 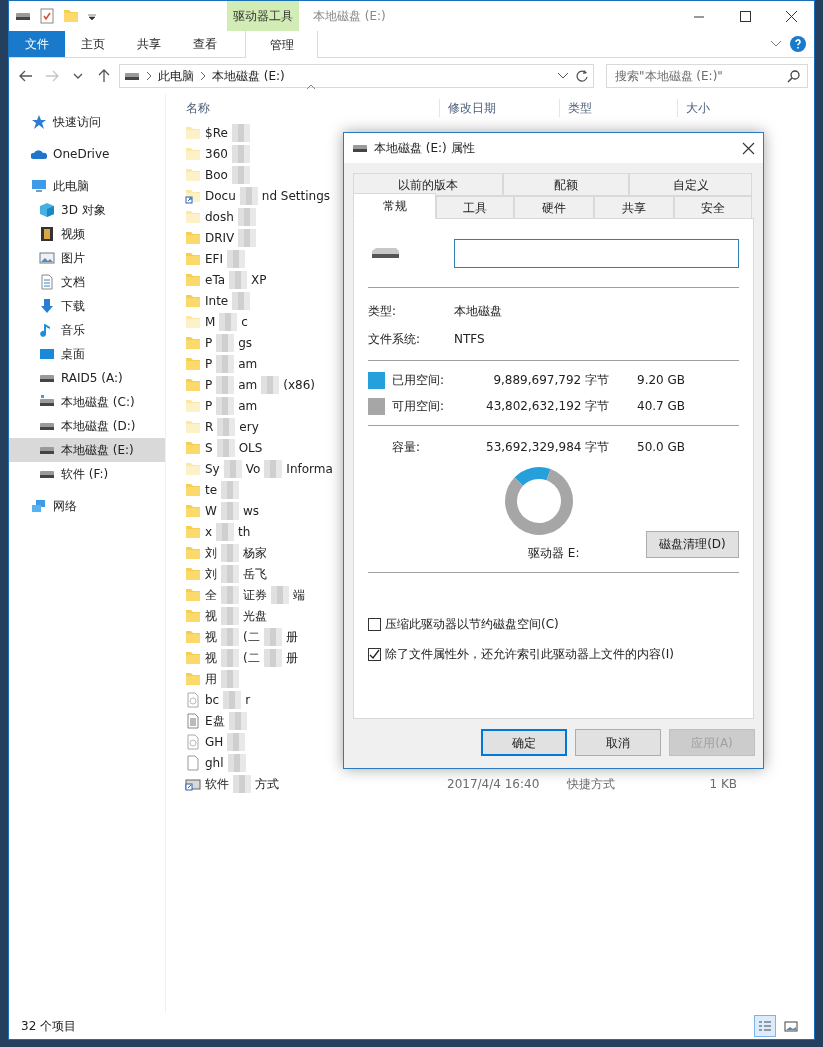 What do you see at coordinates (215, 279) in the screenshot?
I see `file-name: eTa` at bounding box center [215, 279].